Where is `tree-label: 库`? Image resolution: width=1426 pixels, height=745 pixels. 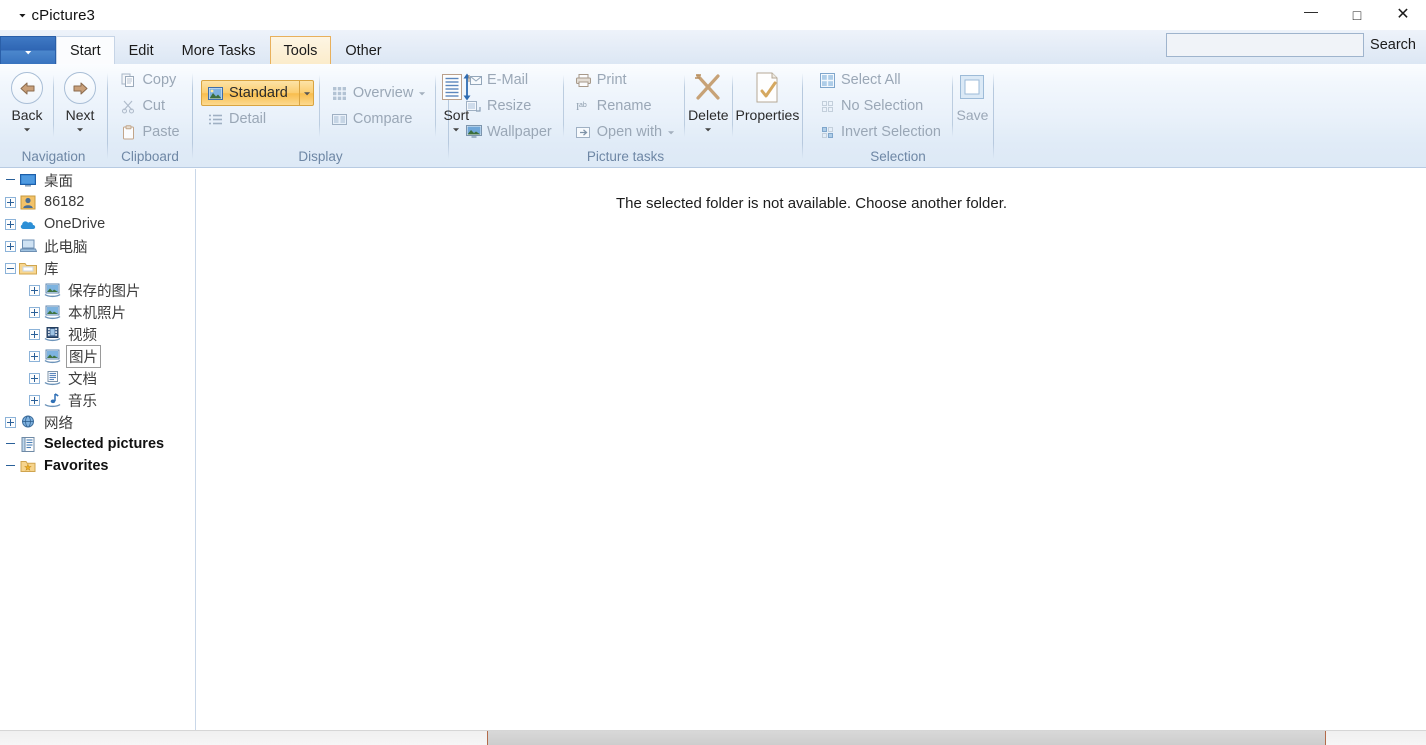
tree-label: 库 is located at coordinates (51, 269).